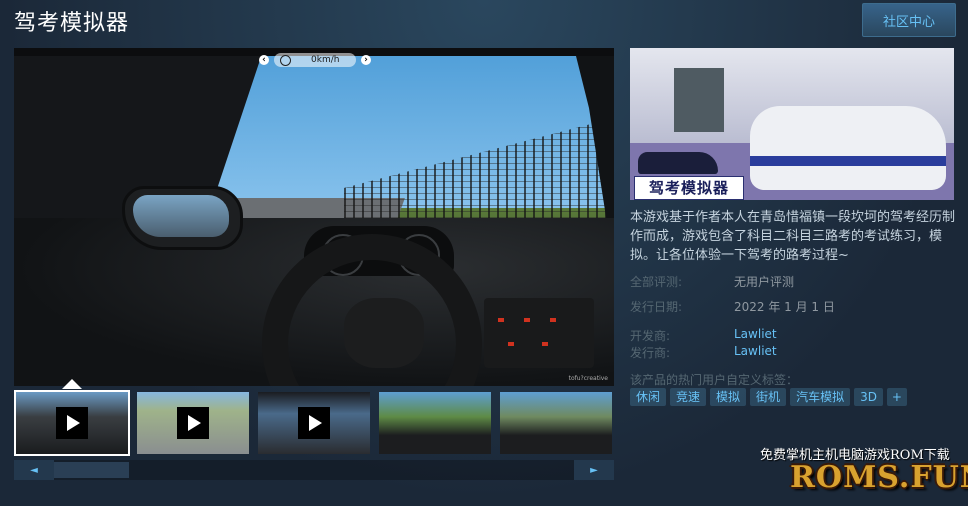 The height and width of the screenshot is (506, 968). Describe the element at coordinates (699, 100) in the screenshot. I see `shelf` at that location.